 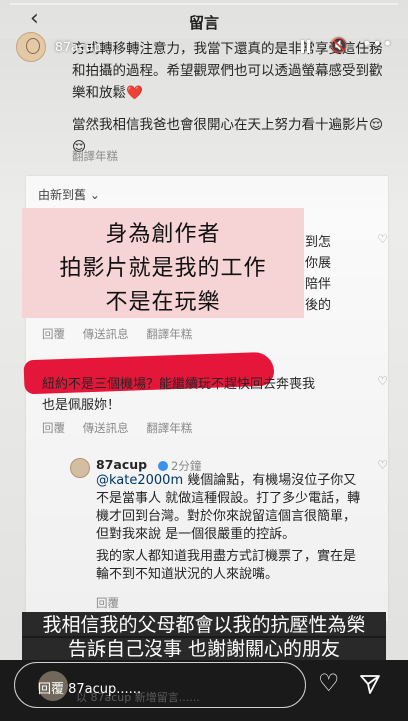 What do you see at coordinates (163, 302) in the screenshot?
I see `sticker-line-3: 不是在玩樂` at bounding box center [163, 302].